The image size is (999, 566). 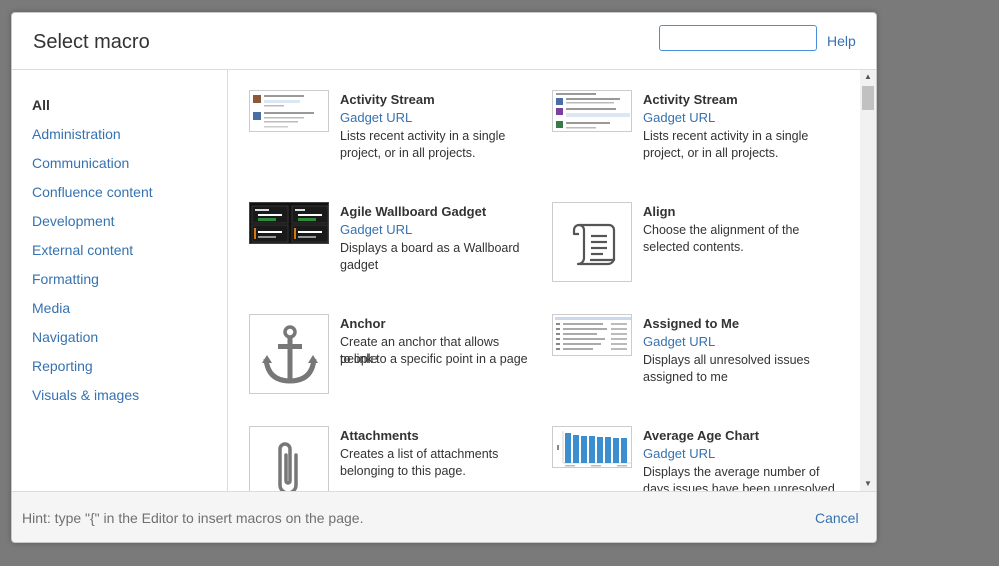 What do you see at coordinates (721, 230) in the screenshot?
I see `macro-desc-line: Choose the alignment of the` at bounding box center [721, 230].